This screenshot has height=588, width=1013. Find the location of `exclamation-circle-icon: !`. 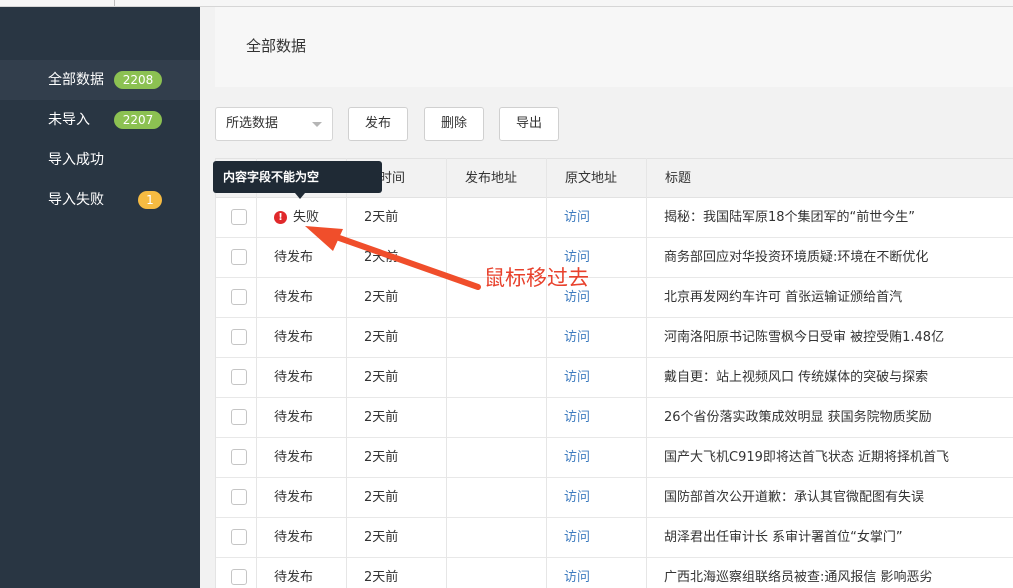

exclamation-circle-icon: ! is located at coordinates (280, 217).